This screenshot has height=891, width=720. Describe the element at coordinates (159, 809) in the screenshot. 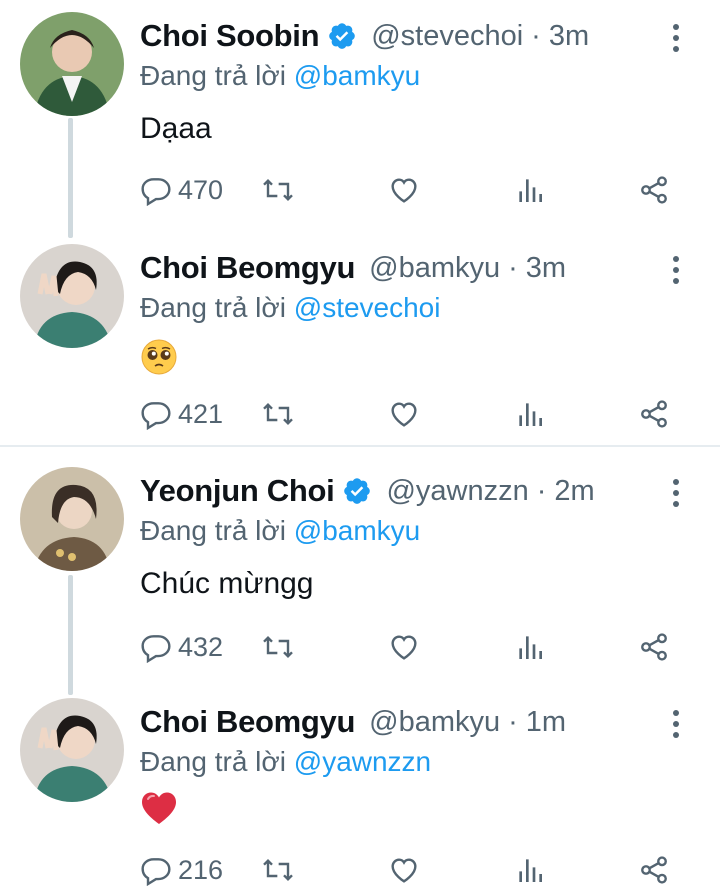

I see `red-heart-emoji` at that location.